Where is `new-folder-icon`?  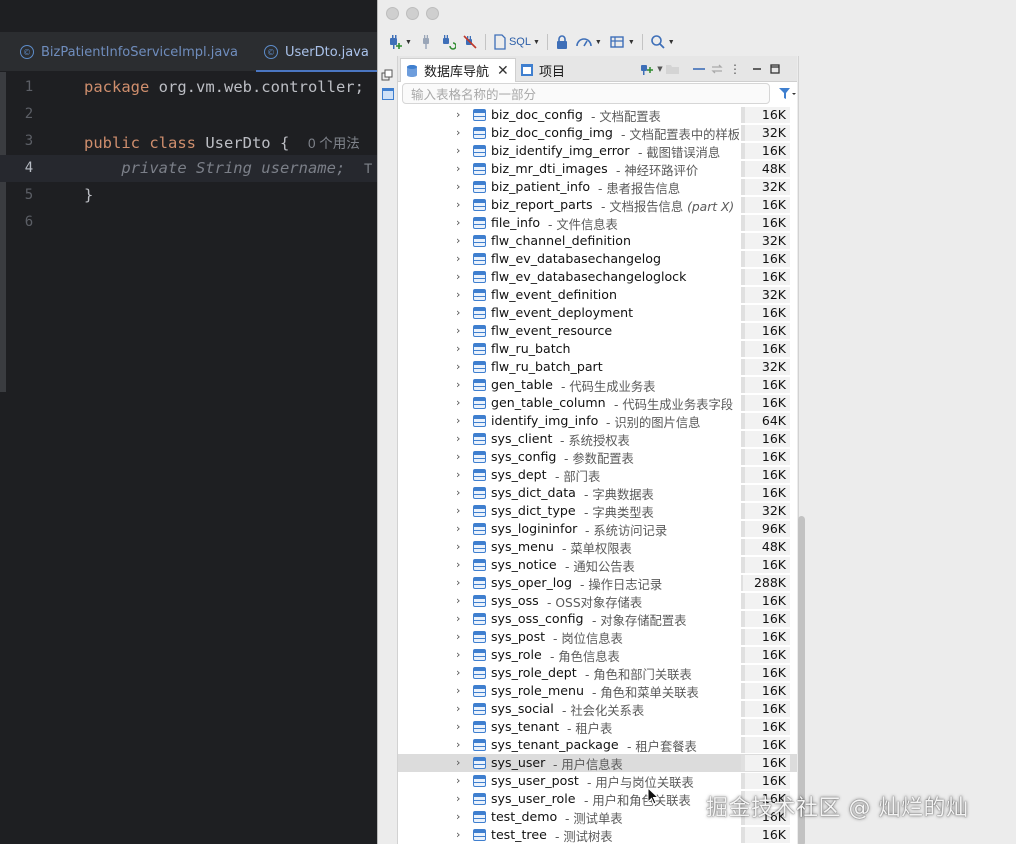
new-folder-icon is located at coordinates (673, 69).